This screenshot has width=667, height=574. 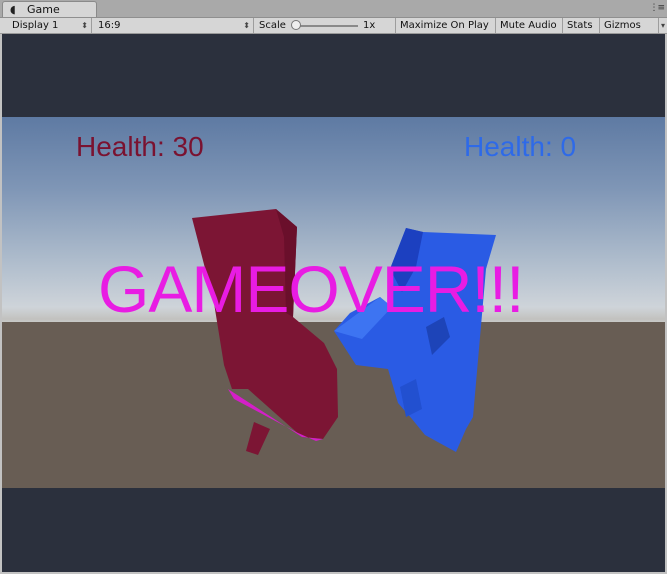 I want to click on toolbar-divider, so click(x=388, y=25).